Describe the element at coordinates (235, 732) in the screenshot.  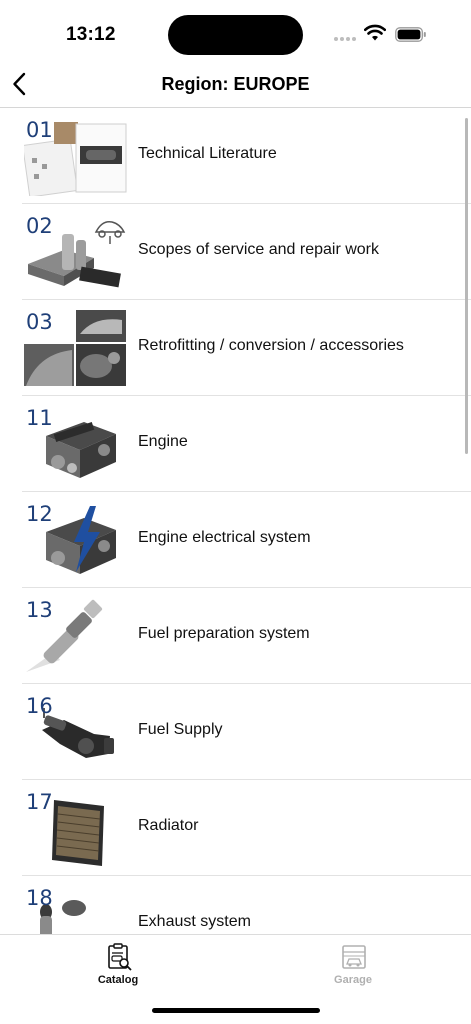
I see `list-item: 16 Fuel Supply` at that location.